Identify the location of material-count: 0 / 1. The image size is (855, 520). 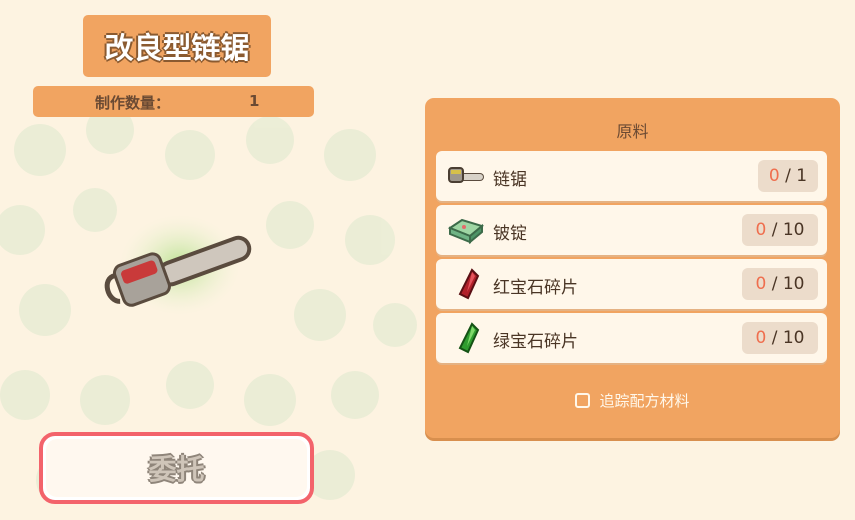
(788, 176).